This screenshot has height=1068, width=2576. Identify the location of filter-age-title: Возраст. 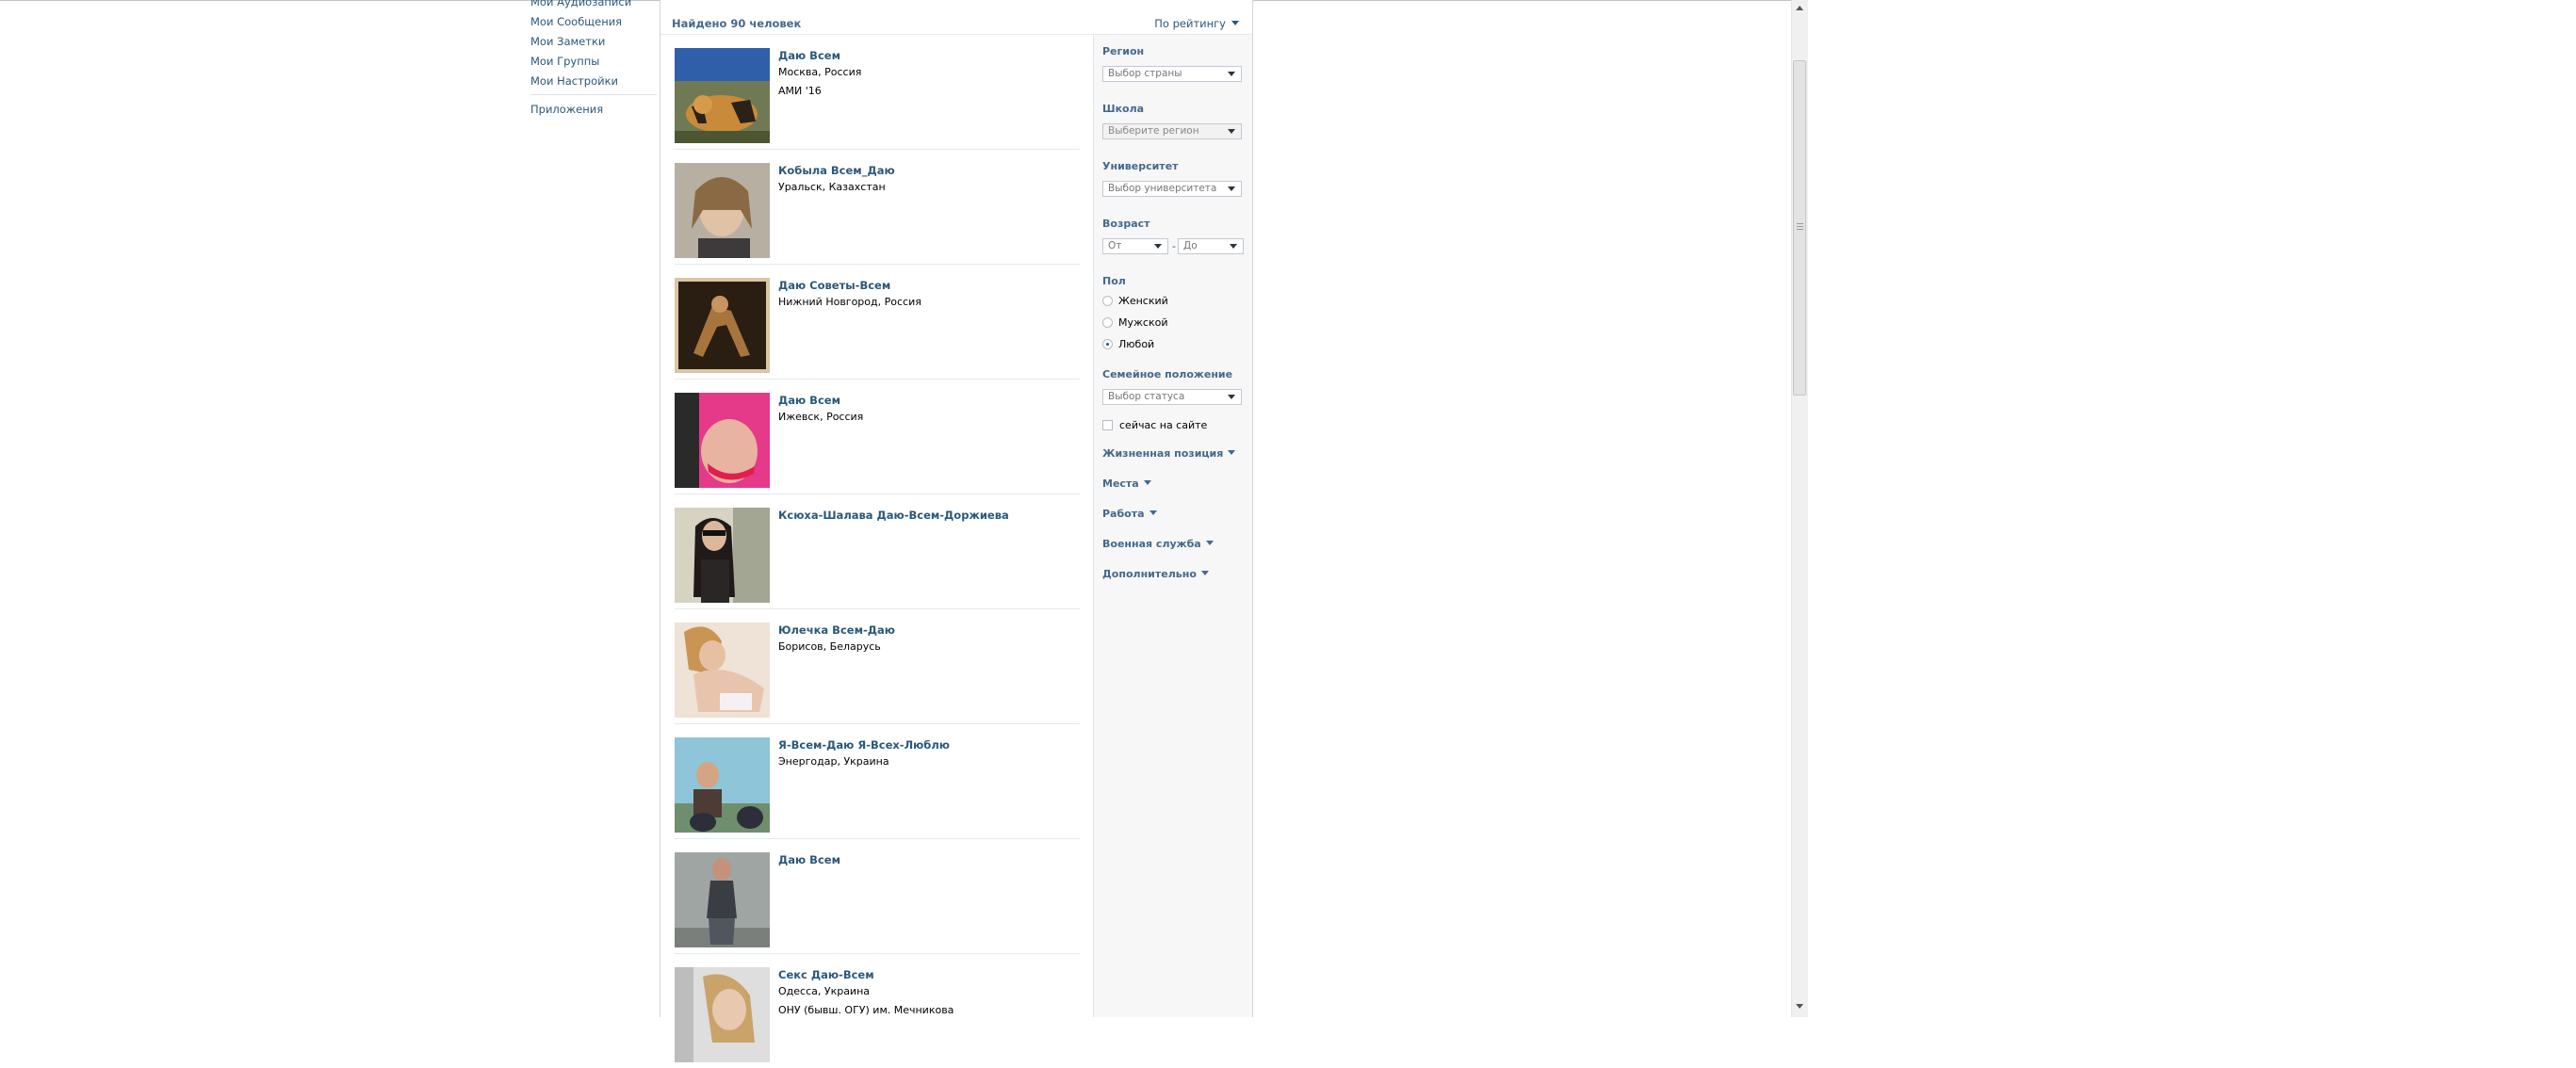
(1126, 224).